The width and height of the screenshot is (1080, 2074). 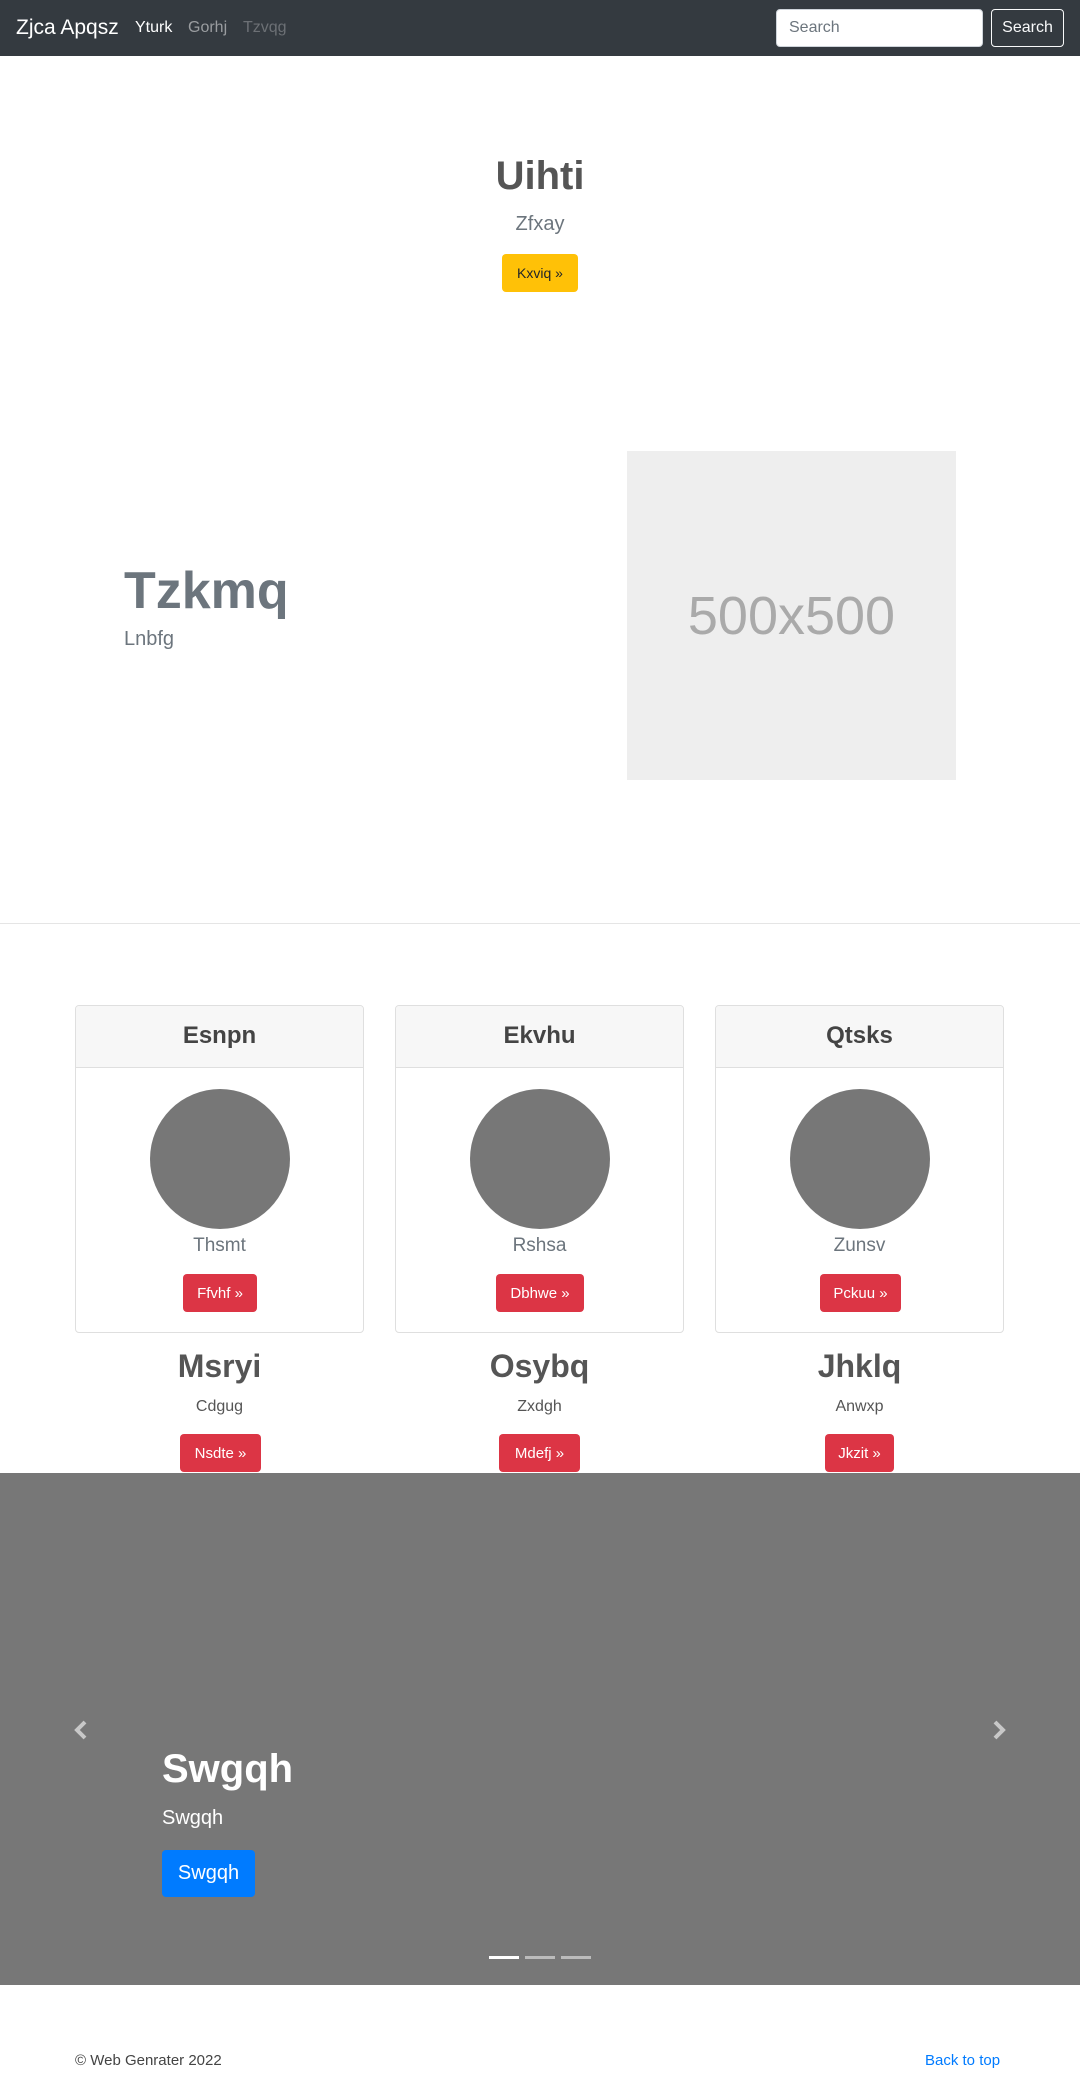 I want to click on carousel-caption-title: Swgqh, so click(x=228, y=1769).